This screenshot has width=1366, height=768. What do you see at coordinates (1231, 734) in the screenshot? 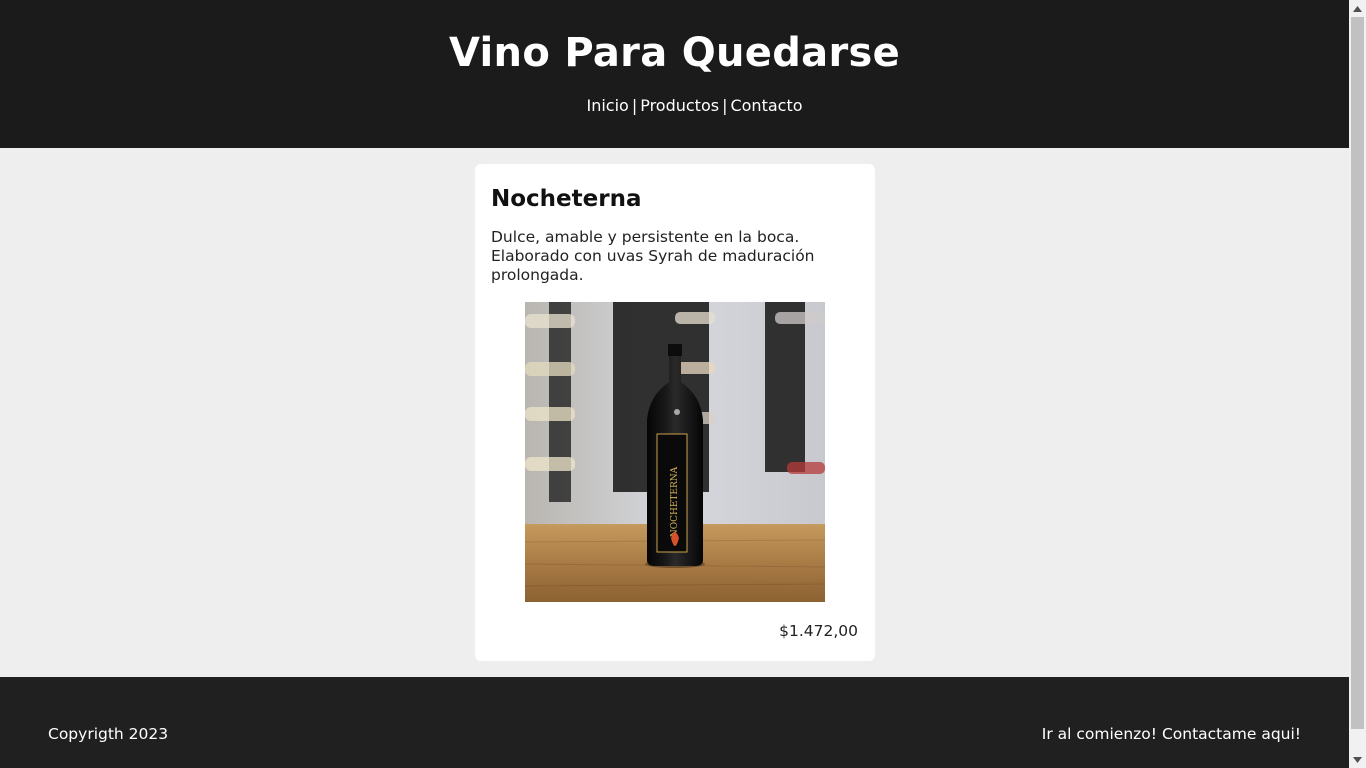
I see `contact-link: Contactame aqui!` at bounding box center [1231, 734].